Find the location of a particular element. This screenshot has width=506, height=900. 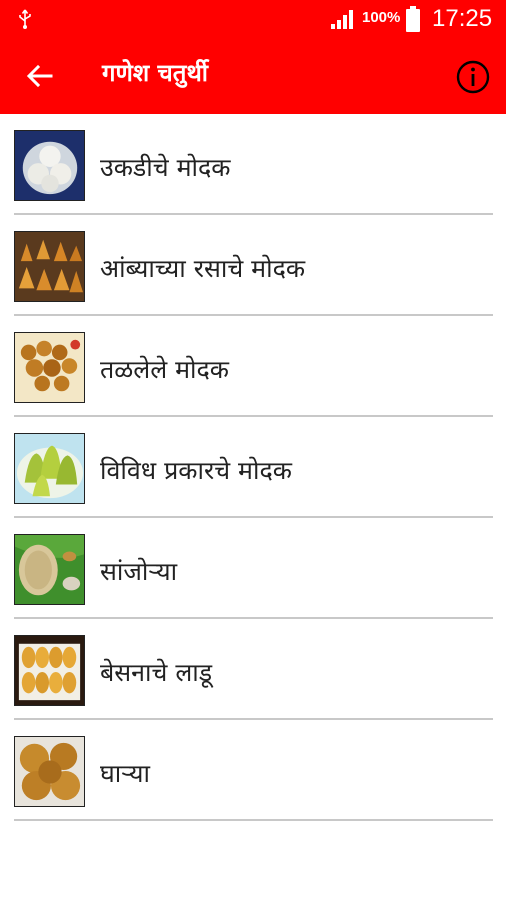

info-icon is located at coordinates (473, 77).